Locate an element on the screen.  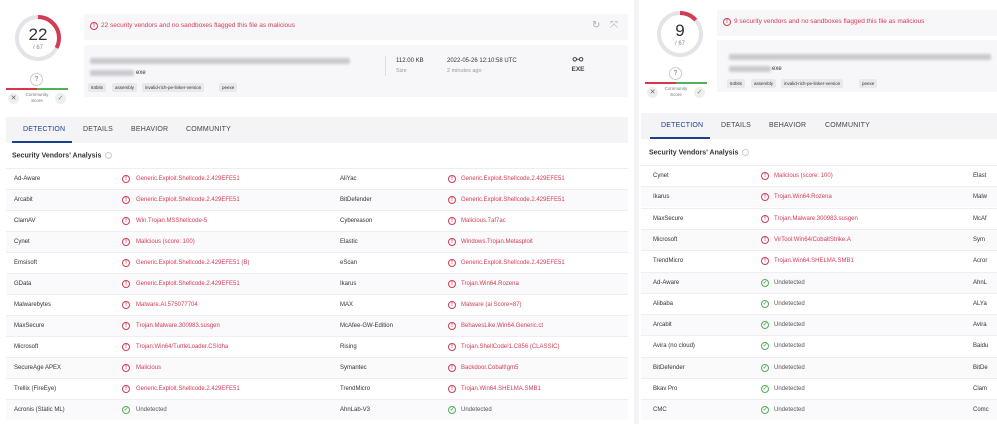
vendor-name: MAX is located at coordinates (347, 305).